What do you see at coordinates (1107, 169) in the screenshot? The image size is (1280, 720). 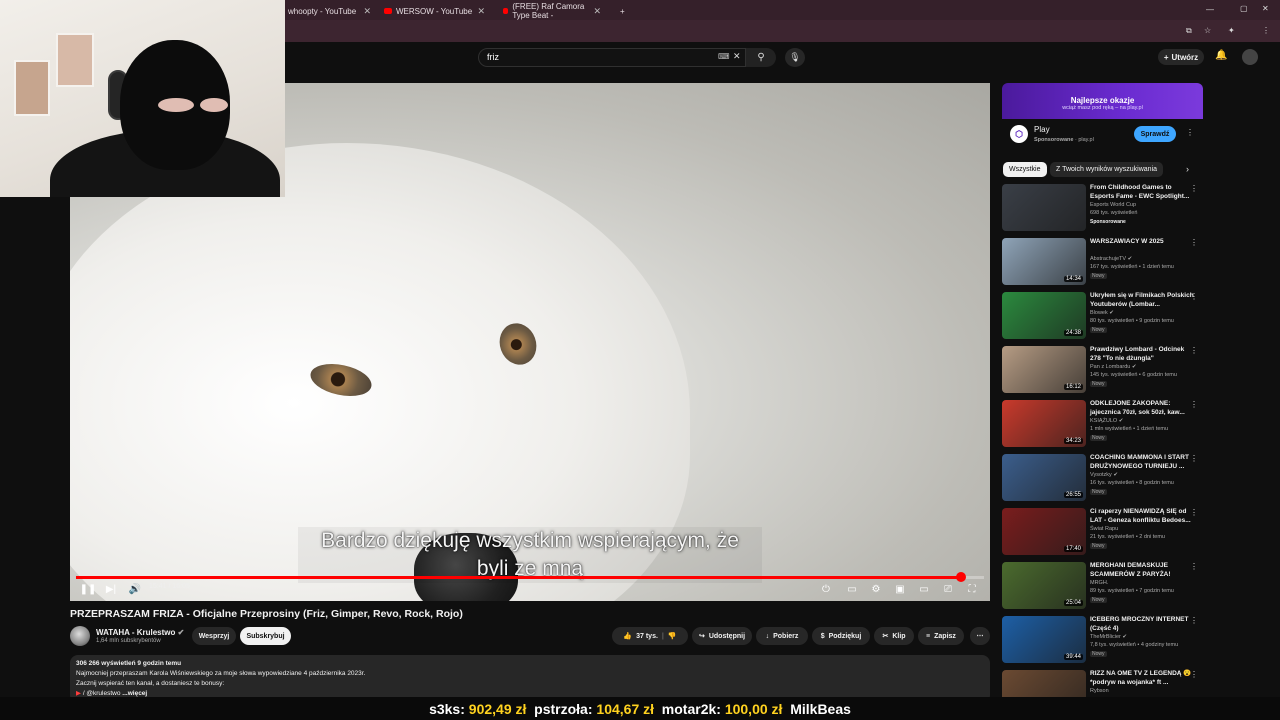 I see `chip-from-search: Z Twoich wyników wyszukiwania` at bounding box center [1107, 169].